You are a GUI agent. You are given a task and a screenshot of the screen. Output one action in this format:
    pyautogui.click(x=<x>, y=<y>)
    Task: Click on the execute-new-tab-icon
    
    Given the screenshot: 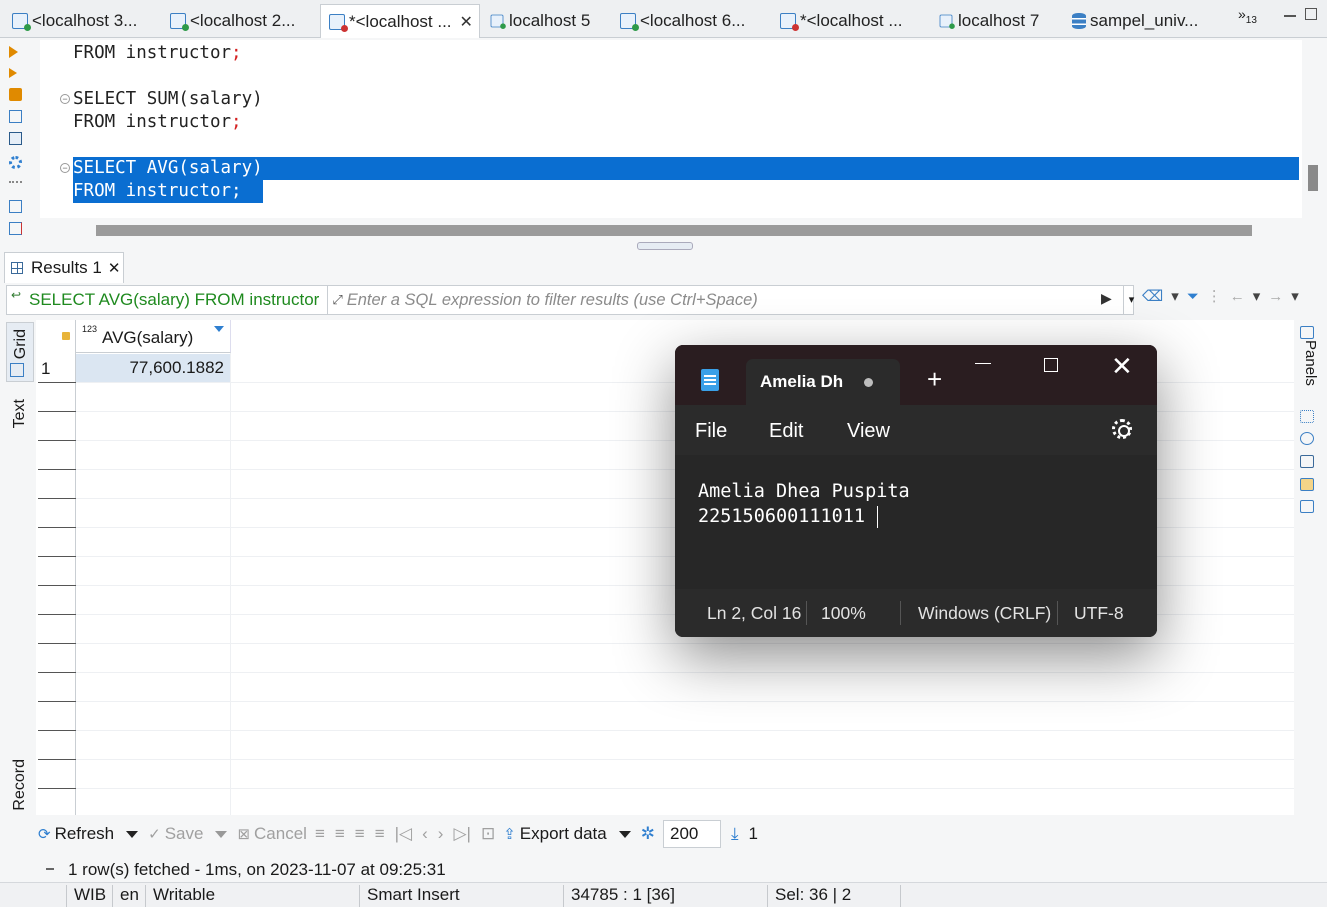 What is the action you would take?
    pyautogui.click(x=13, y=73)
    